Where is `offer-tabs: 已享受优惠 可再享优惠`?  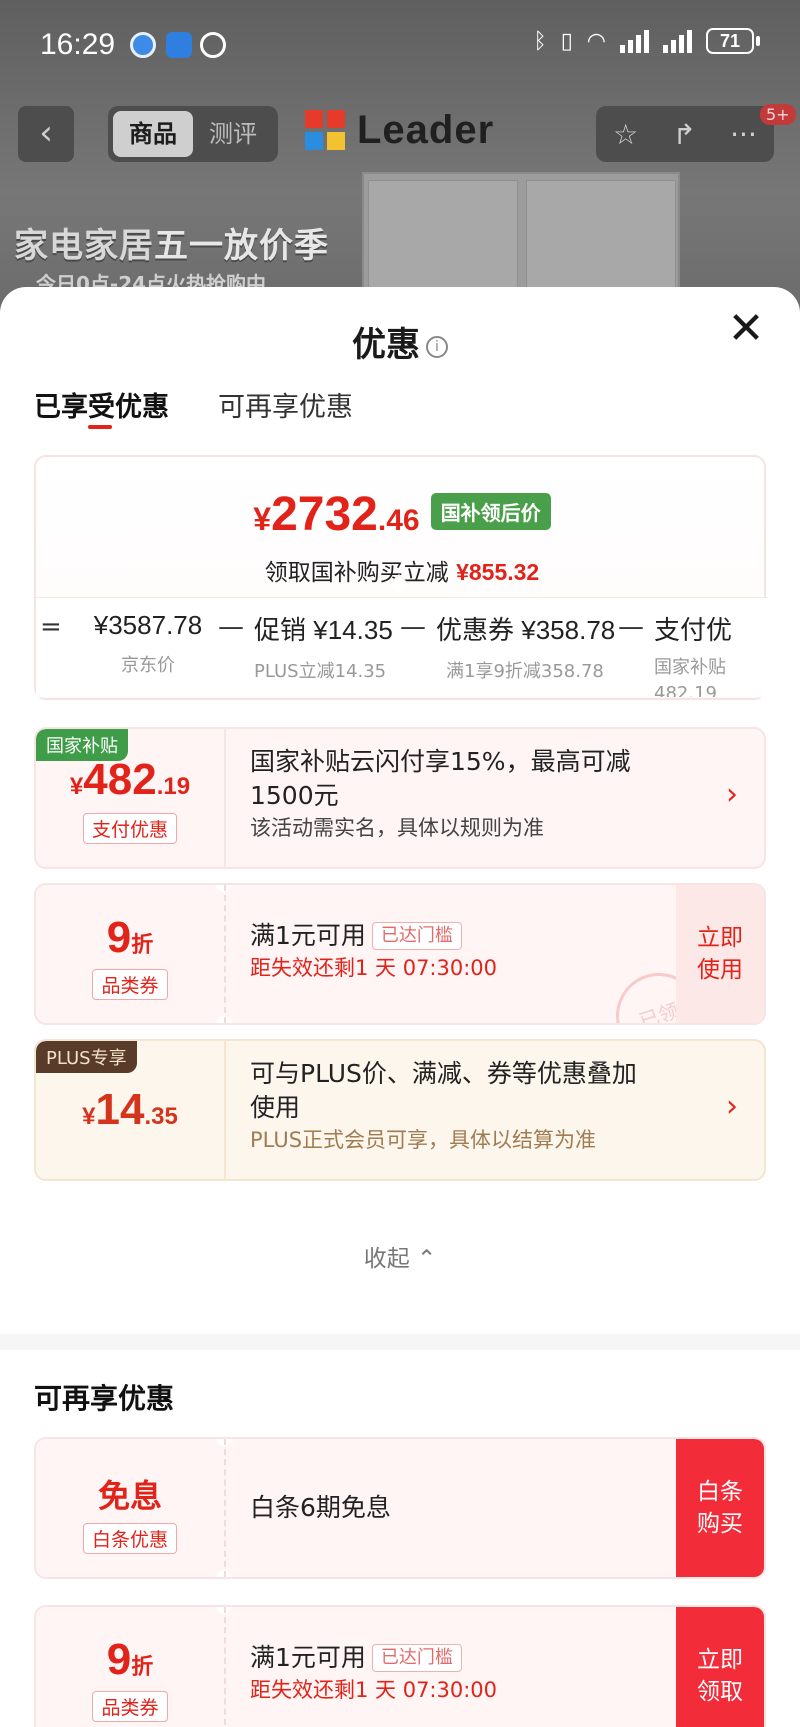
offer-tabs: 已享受优惠 可再享优惠 is located at coordinates (400, 403).